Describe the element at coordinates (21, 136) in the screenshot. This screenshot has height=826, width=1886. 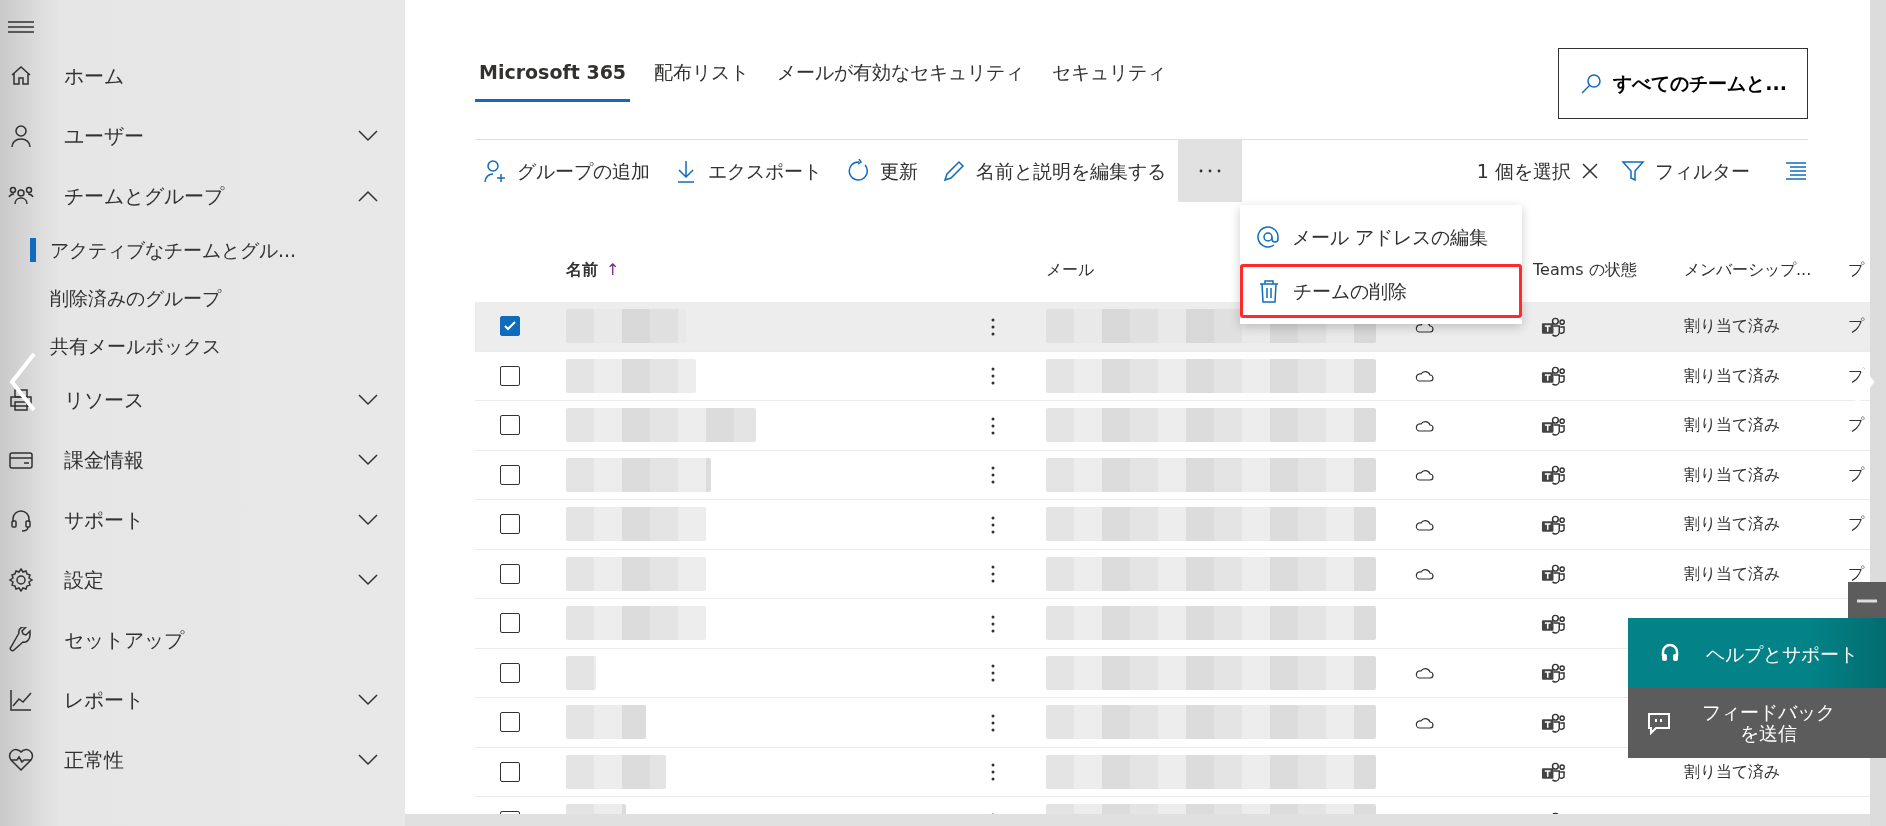
I see `person-icon` at that location.